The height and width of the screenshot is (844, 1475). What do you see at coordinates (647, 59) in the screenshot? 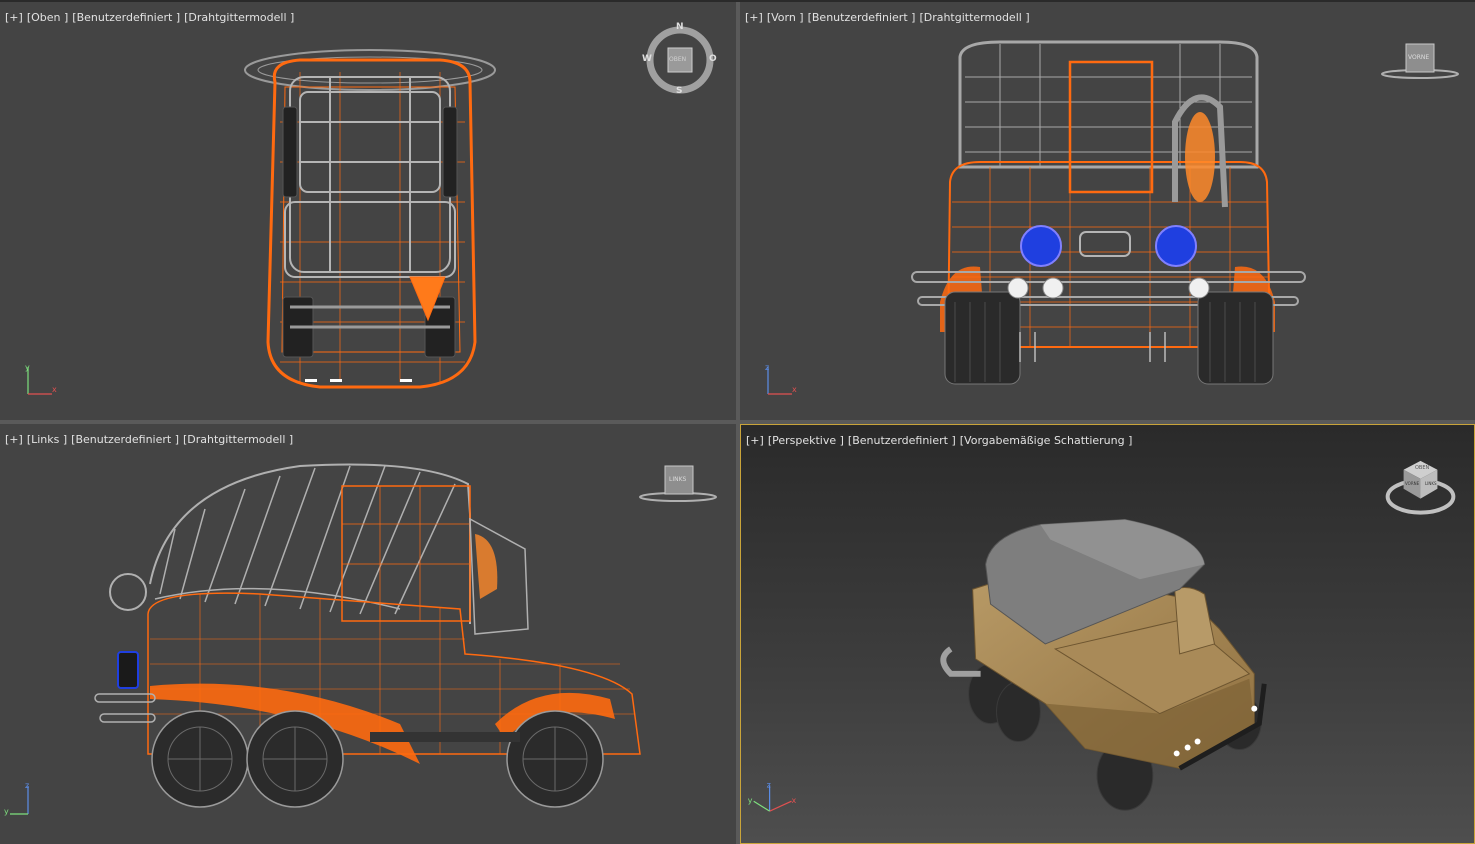
I see `compass-w-label: W` at bounding box center [647, 59].